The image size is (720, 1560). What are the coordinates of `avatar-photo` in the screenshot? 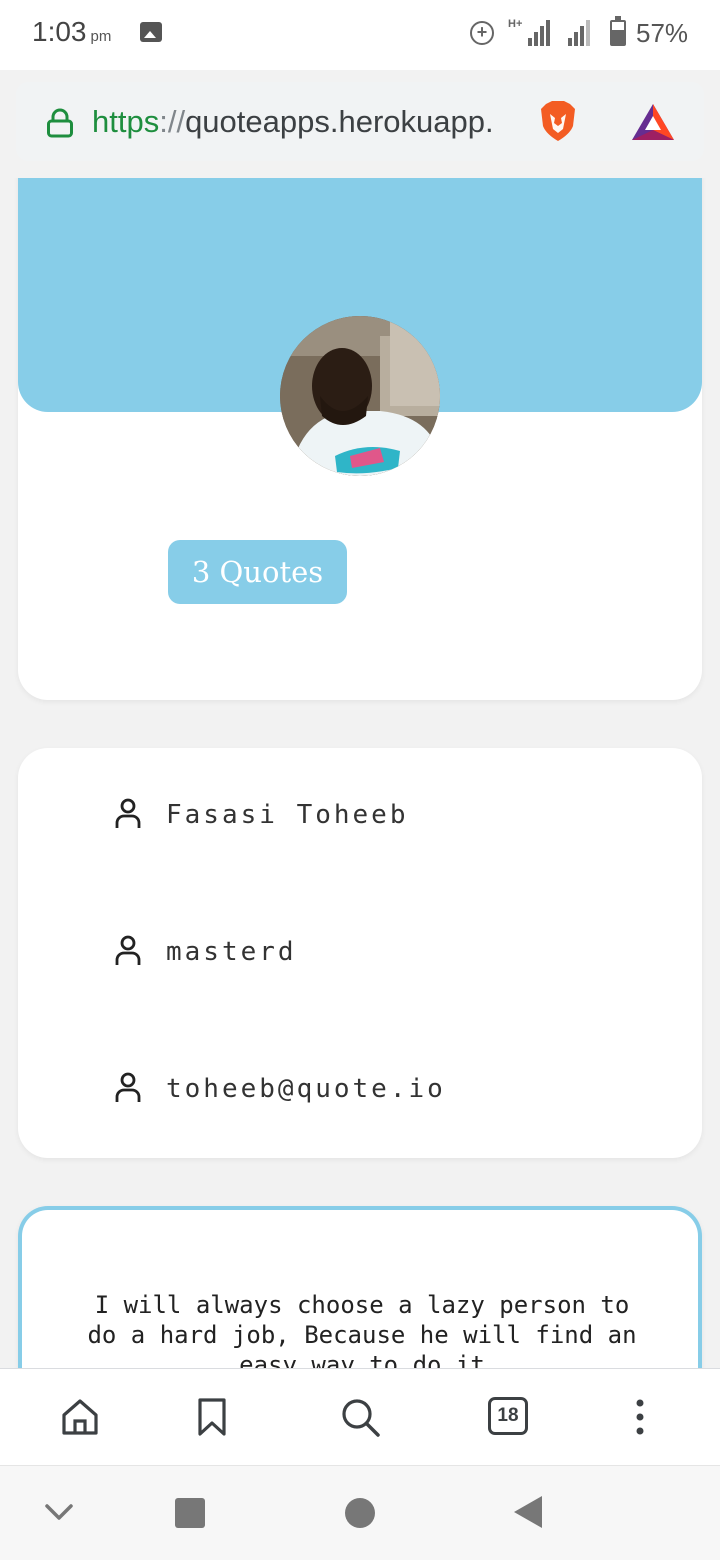 It's located at (360, 396).